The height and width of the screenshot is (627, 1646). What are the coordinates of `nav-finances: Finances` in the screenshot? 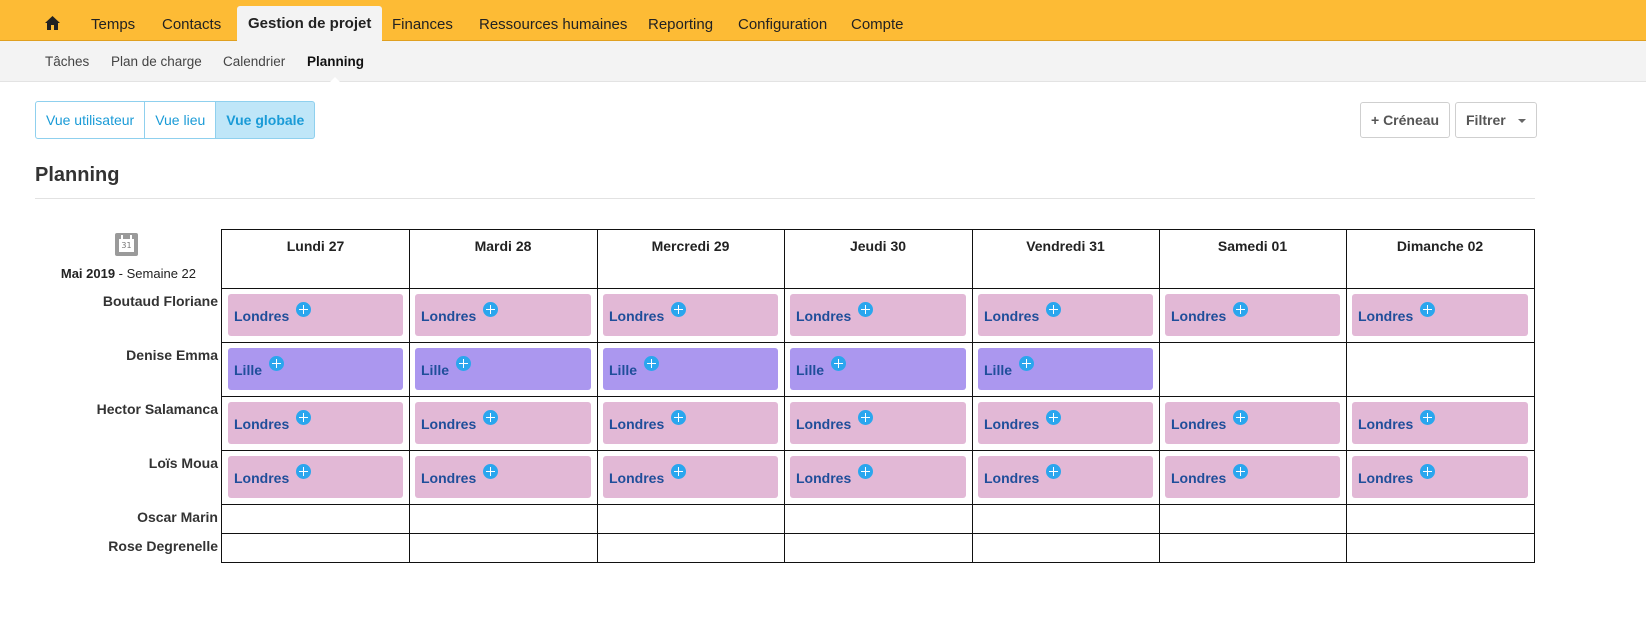 It's located at (422, 20).